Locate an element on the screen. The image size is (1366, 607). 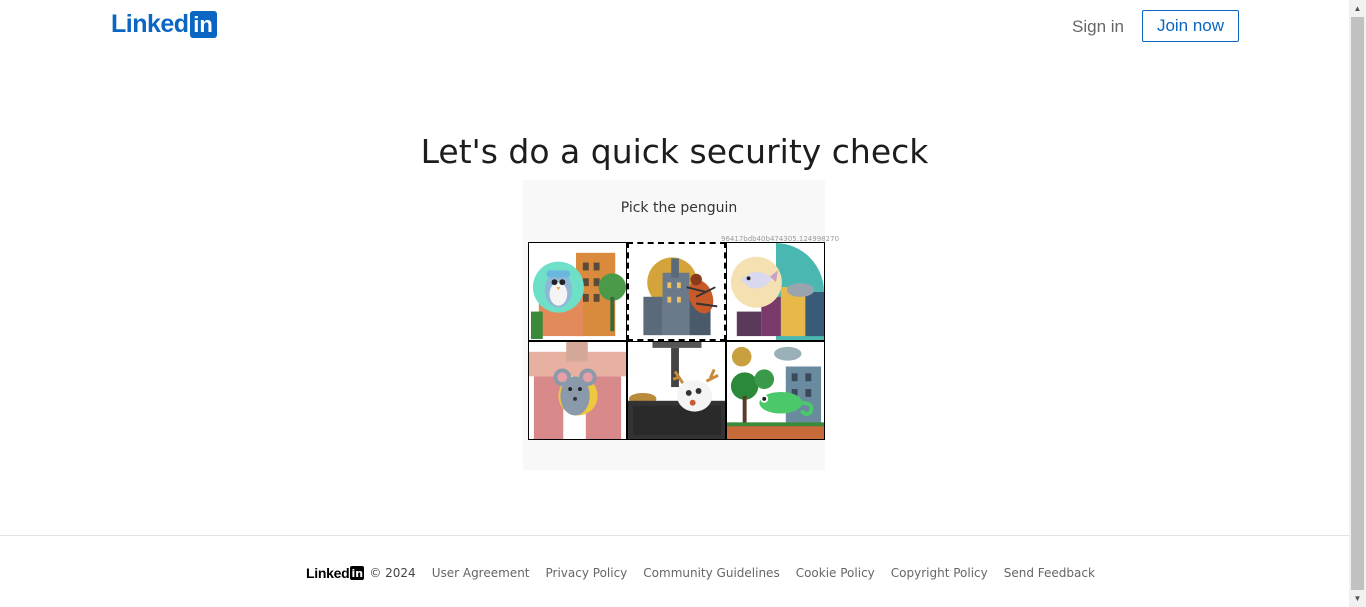
scroll-down-arrow-icon: ▼ is located at coordinates (1357, 598).